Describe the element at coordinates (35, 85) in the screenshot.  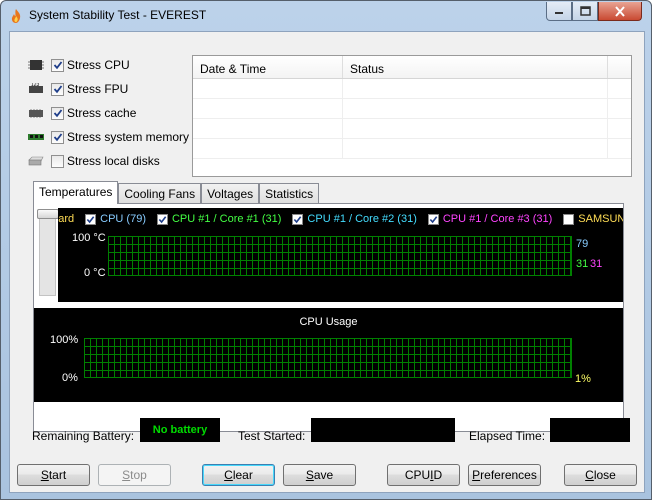
I see `svg-text: 123` at that location.